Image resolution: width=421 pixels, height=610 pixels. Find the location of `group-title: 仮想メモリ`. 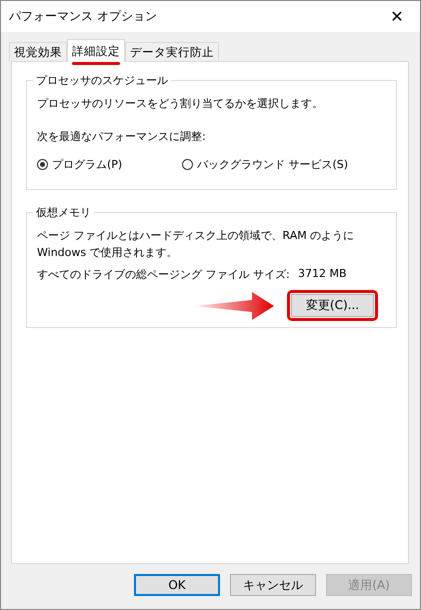

group-title: 仮想メモリ is located at coordinates (63, 212).